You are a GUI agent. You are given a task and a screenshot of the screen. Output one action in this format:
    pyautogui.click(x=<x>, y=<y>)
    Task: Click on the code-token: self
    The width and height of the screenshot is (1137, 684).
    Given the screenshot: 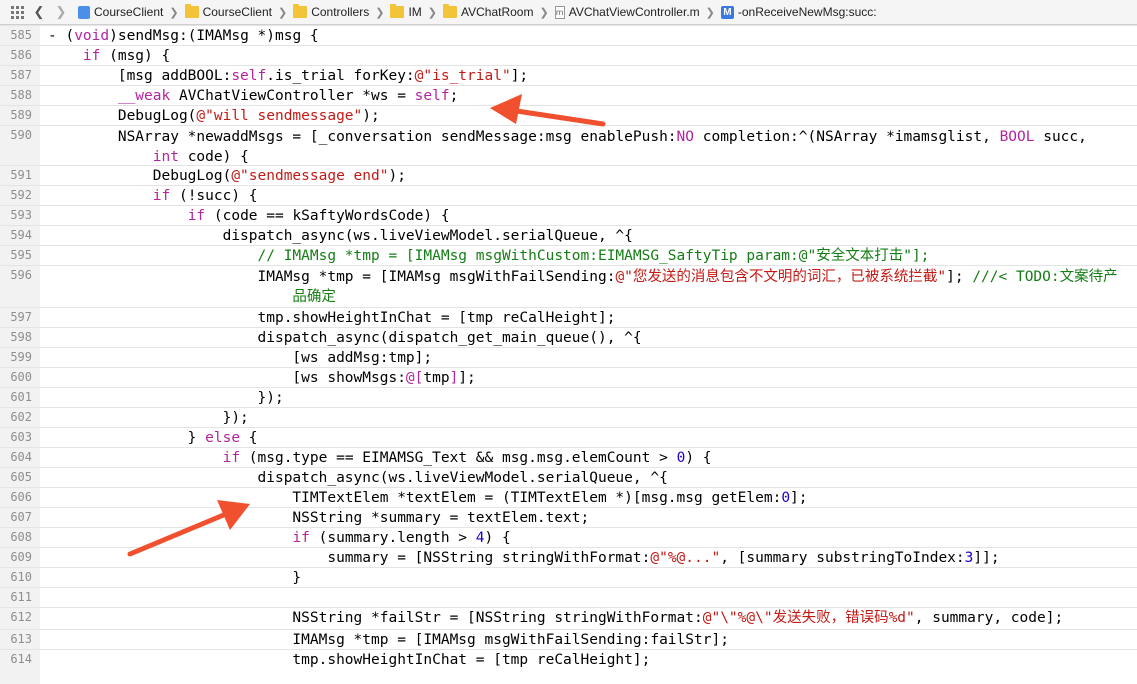 What is the action you would take?
    pyautogui.click(x=432, y=96)
    